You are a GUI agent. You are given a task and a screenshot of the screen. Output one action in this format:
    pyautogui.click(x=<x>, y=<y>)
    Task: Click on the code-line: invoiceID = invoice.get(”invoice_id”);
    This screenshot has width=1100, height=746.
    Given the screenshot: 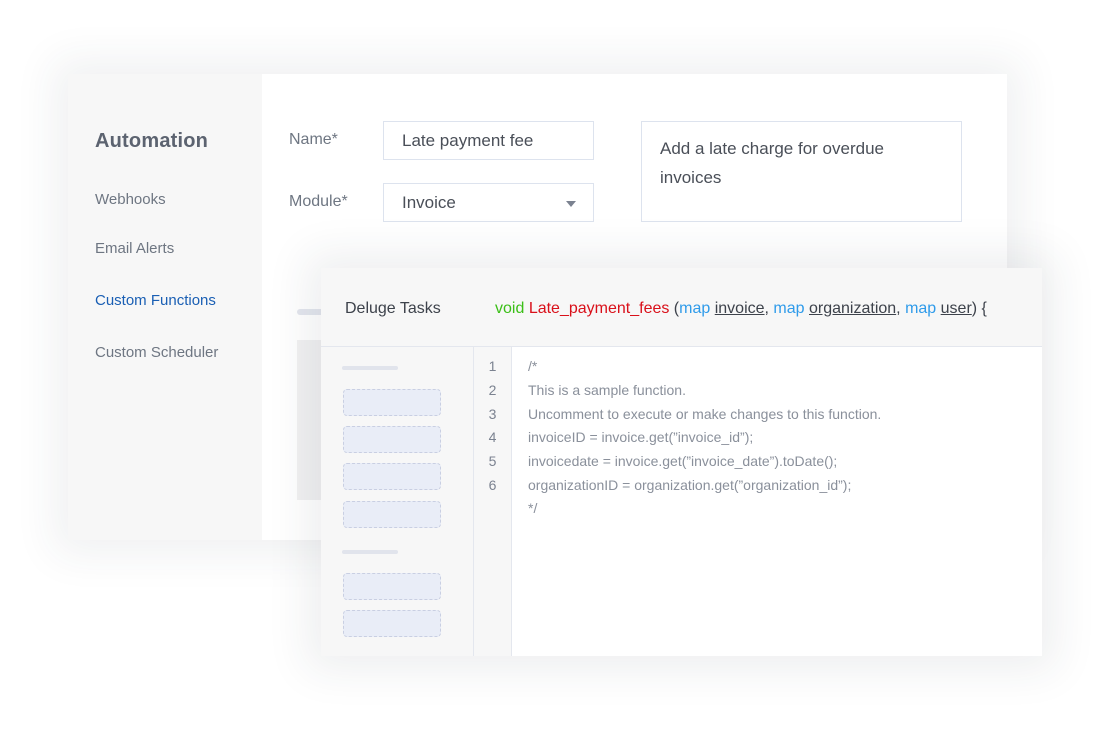 What is the action you would take?
    pyautogui.click(x=641, y=437)
    